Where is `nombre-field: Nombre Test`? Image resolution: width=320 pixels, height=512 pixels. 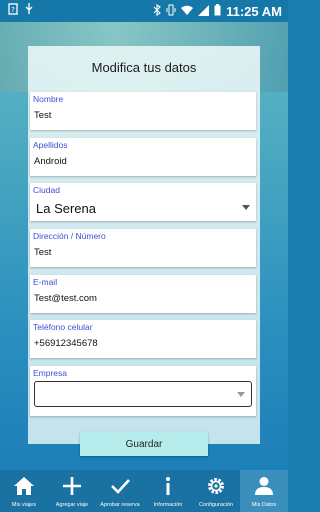
nombre-field: Nombre Test is located at coordinates (143, 111).